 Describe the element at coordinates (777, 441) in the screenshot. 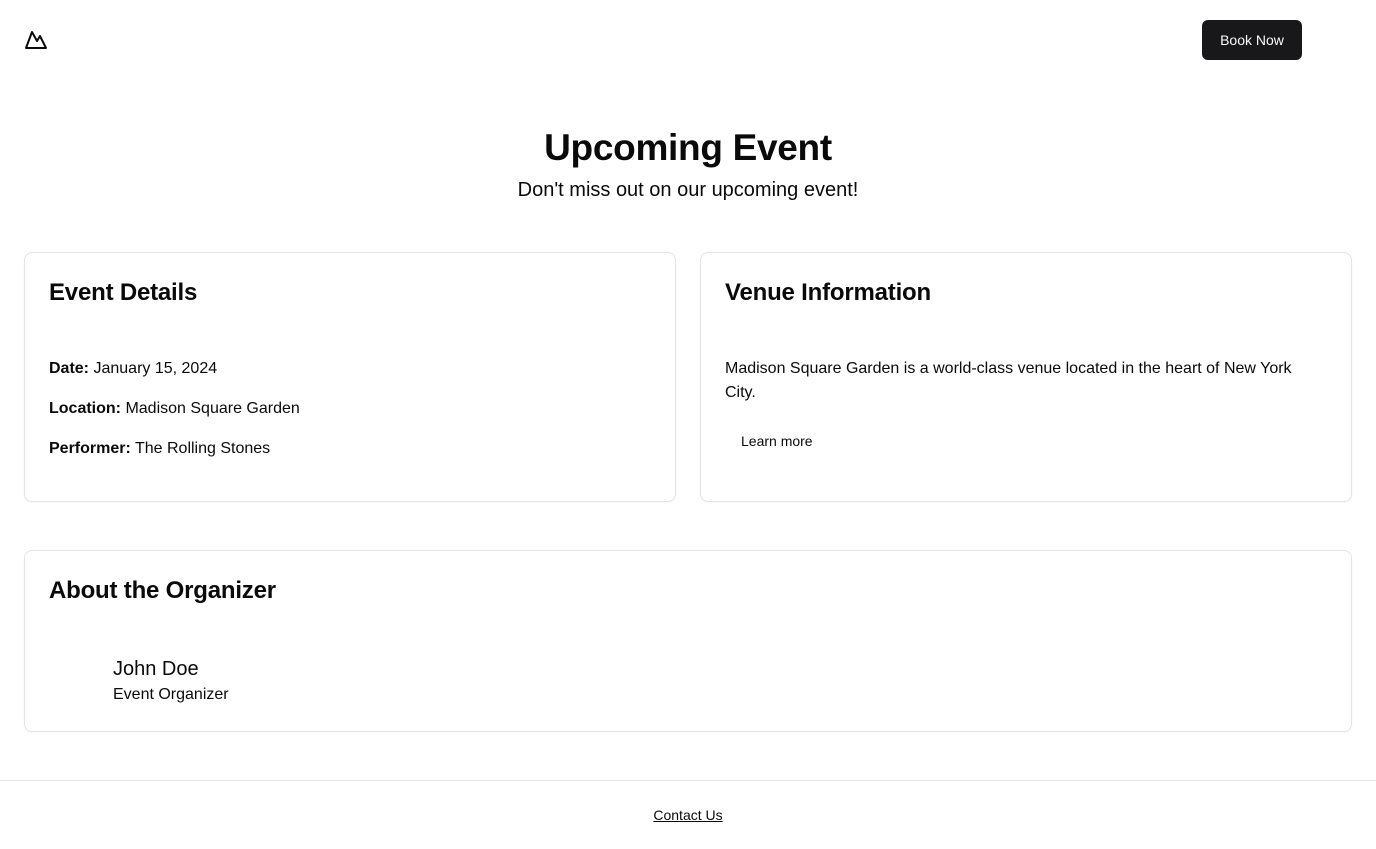

I see `learn-more-button: Learn more` at that location.